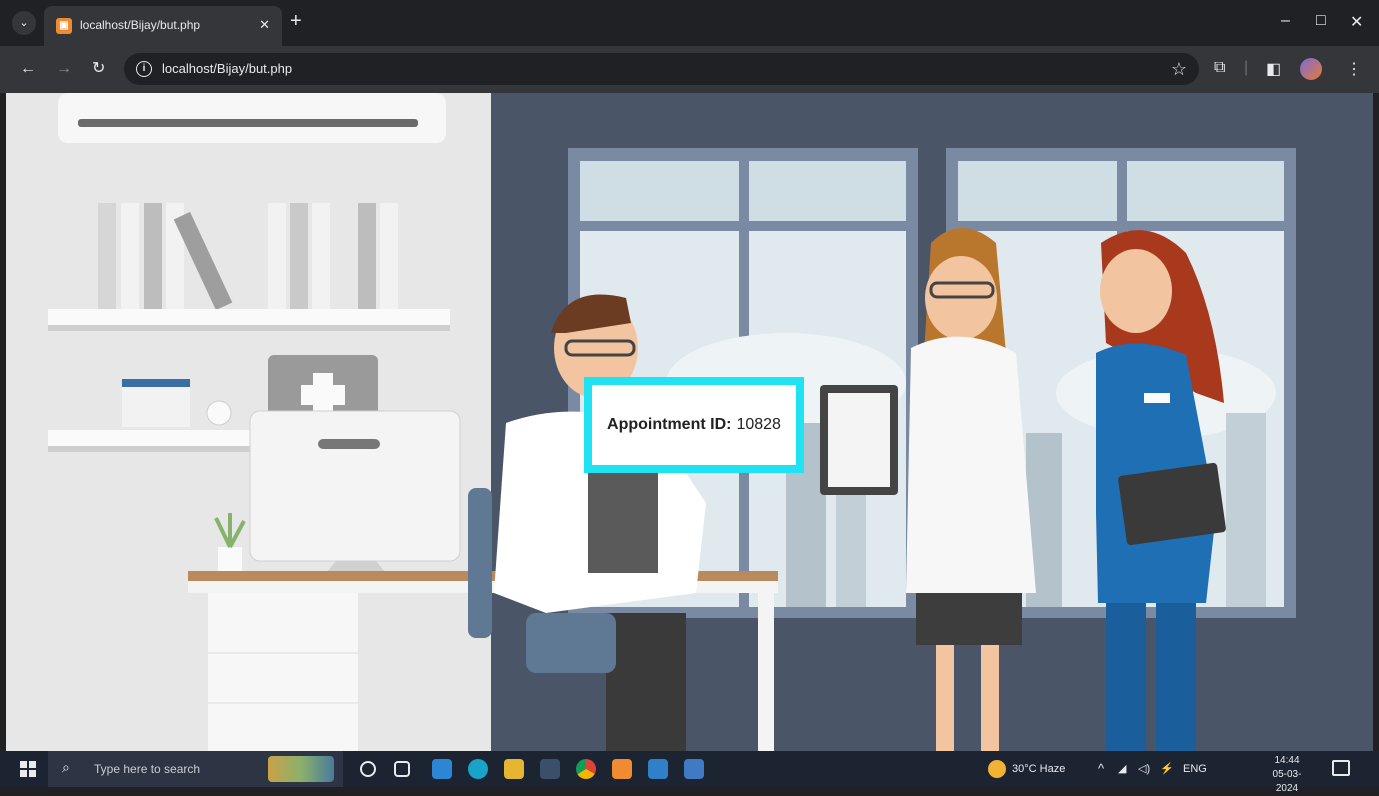 This screenshot has width=1379, height=796. What do you see at coordinates (1285, 21) in the screenshot?
I see `minimize-button: –` at bounding box center [1285, 21].